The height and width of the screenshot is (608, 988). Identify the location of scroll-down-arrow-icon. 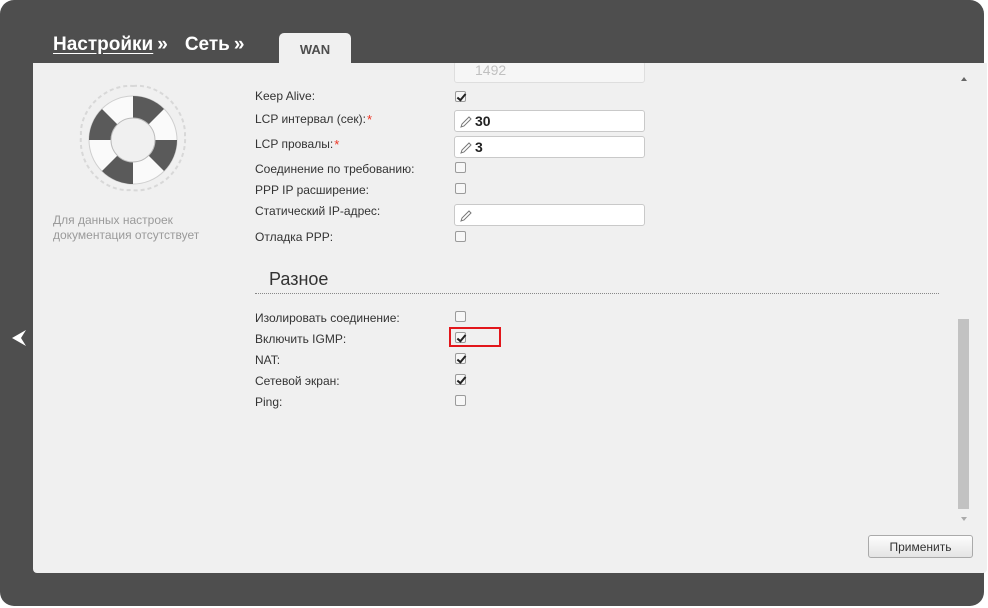
(964, 519).